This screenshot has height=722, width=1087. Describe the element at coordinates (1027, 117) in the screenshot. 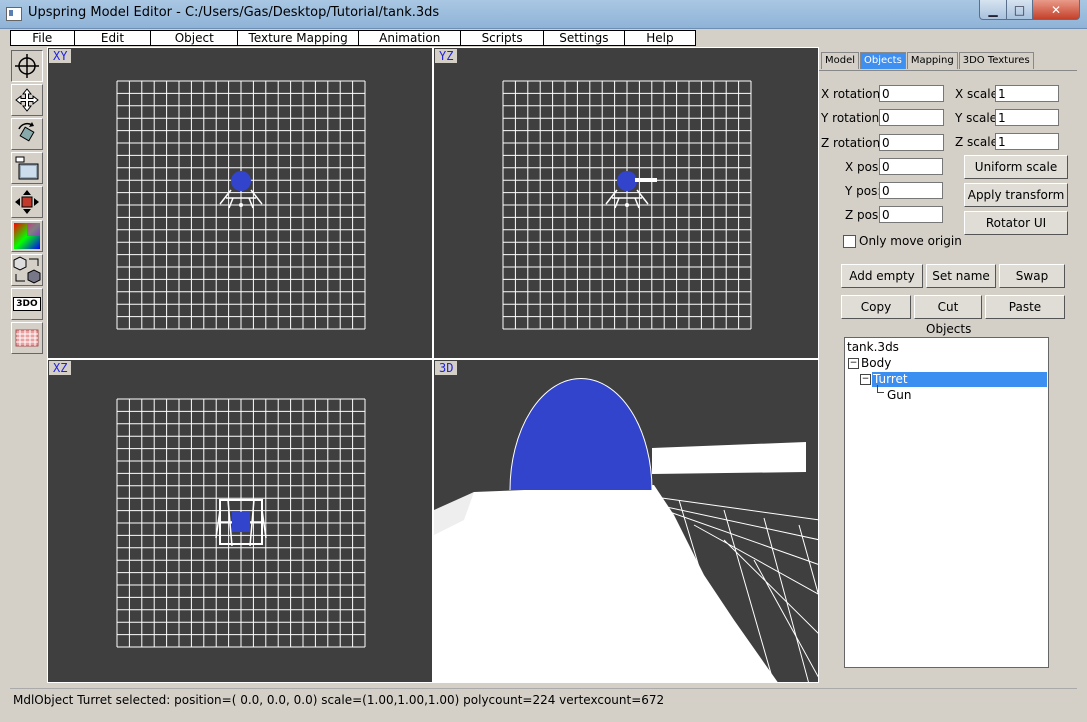

I see `y-scale-input` at that location.